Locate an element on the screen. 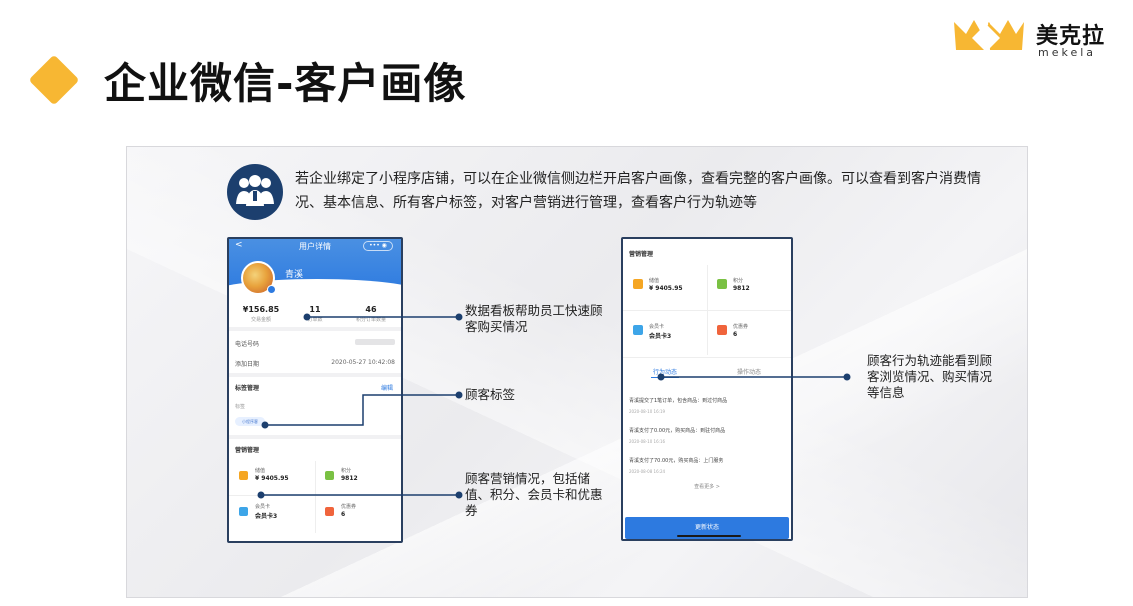  logo-name-en: mekela is located at coordinates (1067, 52).